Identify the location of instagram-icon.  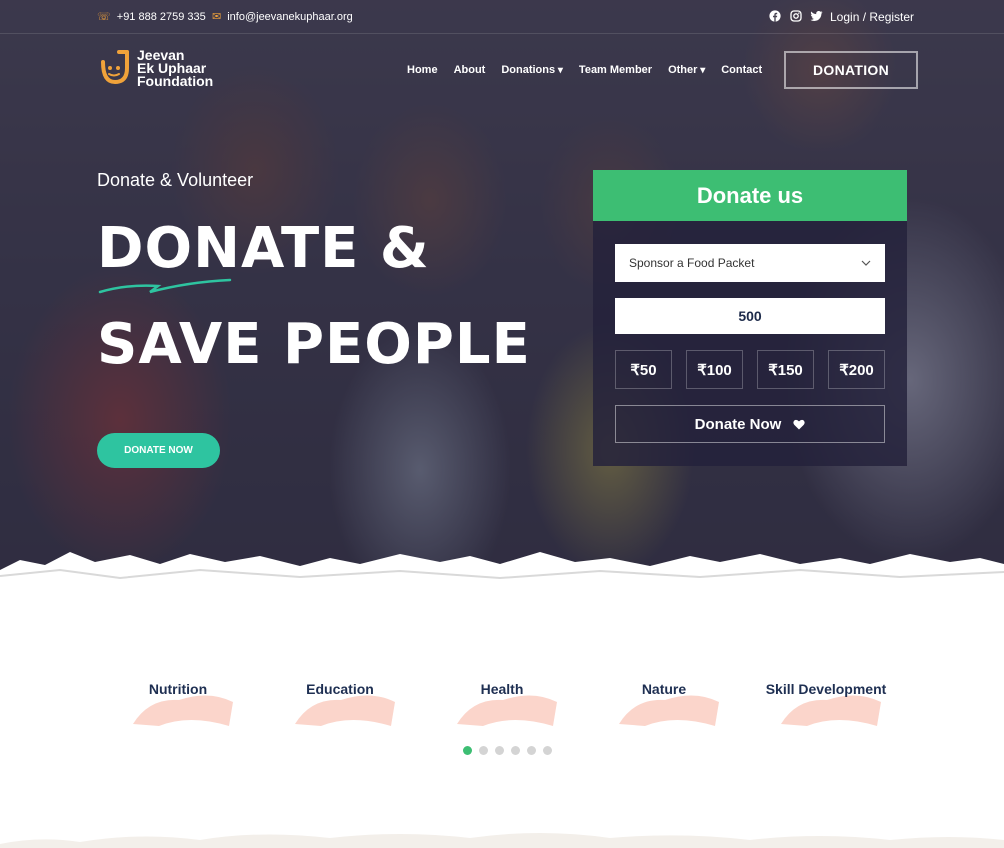
(795, 15).